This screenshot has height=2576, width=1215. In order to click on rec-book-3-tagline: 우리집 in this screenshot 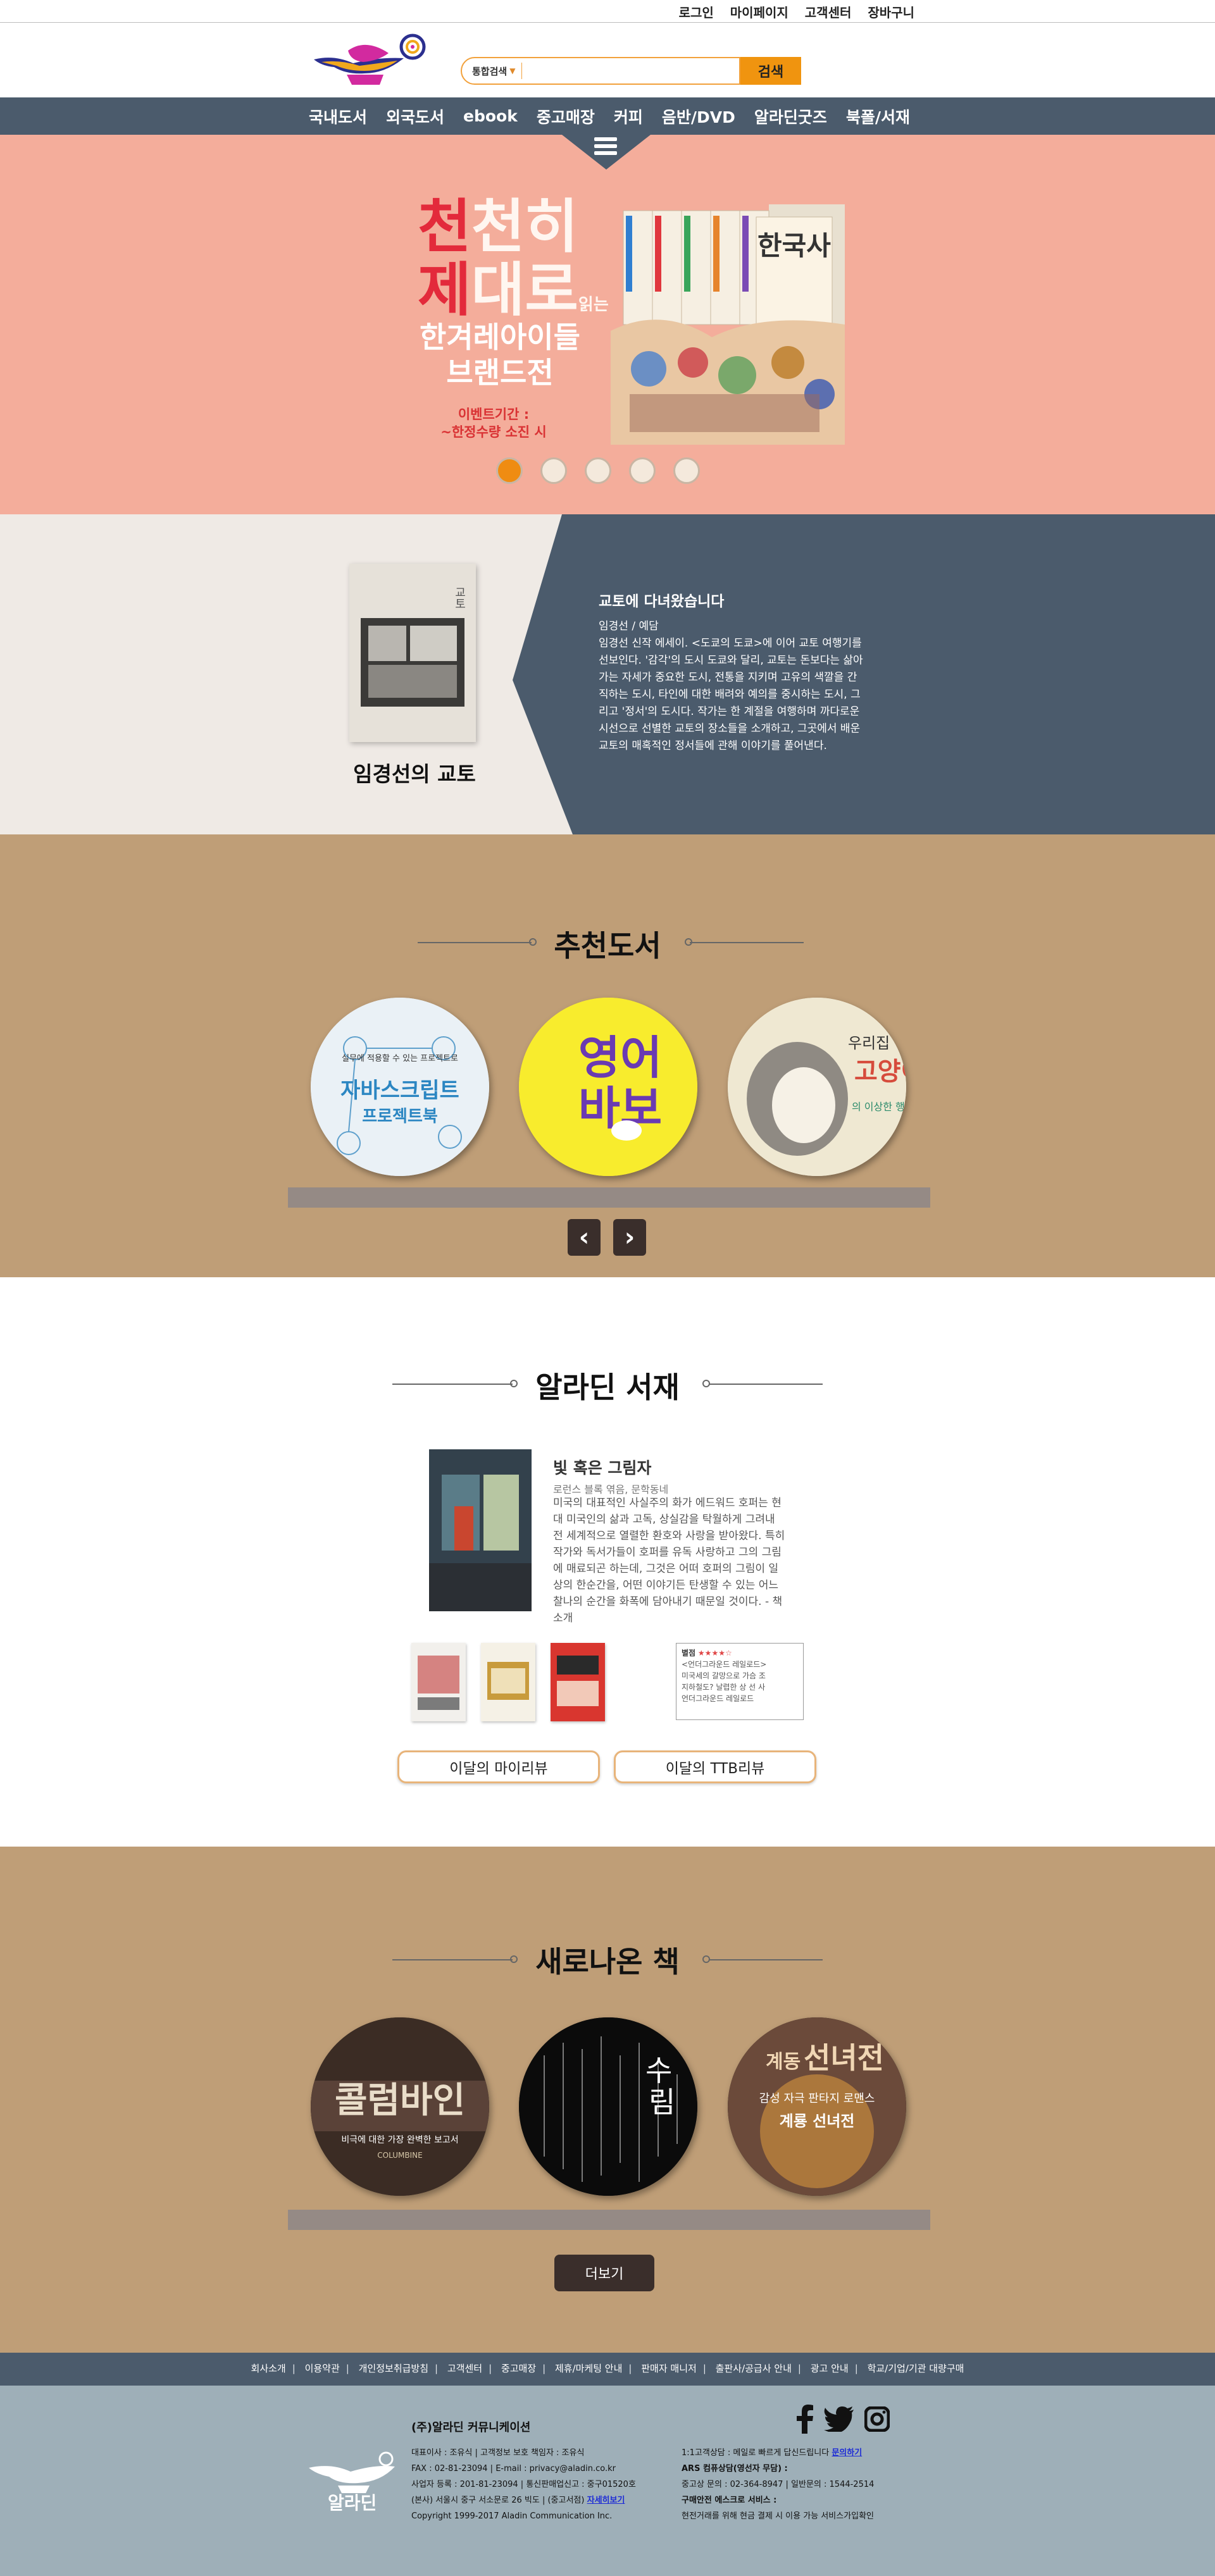, I will do `click(869, 1043)`.